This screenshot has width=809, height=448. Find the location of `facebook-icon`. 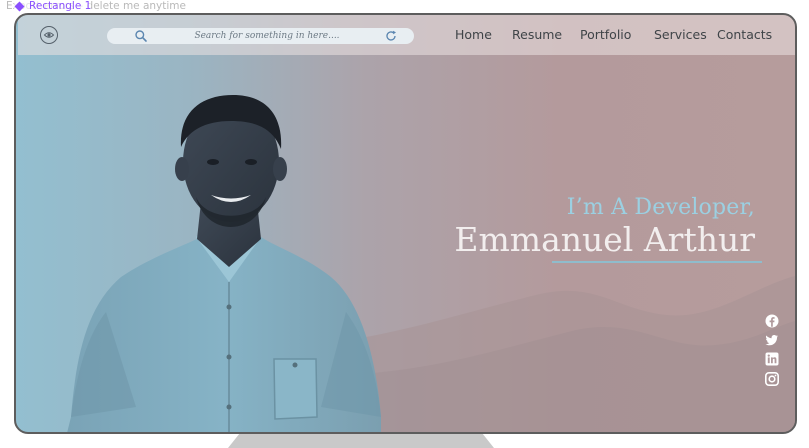

facebook-icon is located at coordinates (772, 321).